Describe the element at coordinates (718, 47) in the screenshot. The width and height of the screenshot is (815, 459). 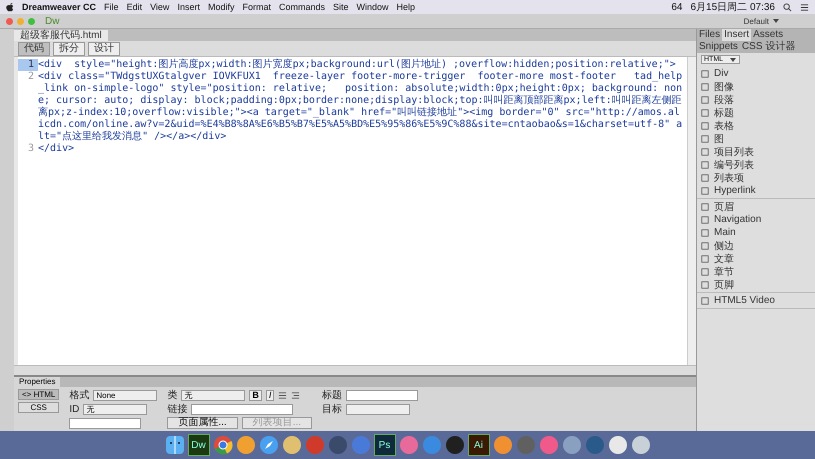
I see `panel-tab: Snippets` at that location.